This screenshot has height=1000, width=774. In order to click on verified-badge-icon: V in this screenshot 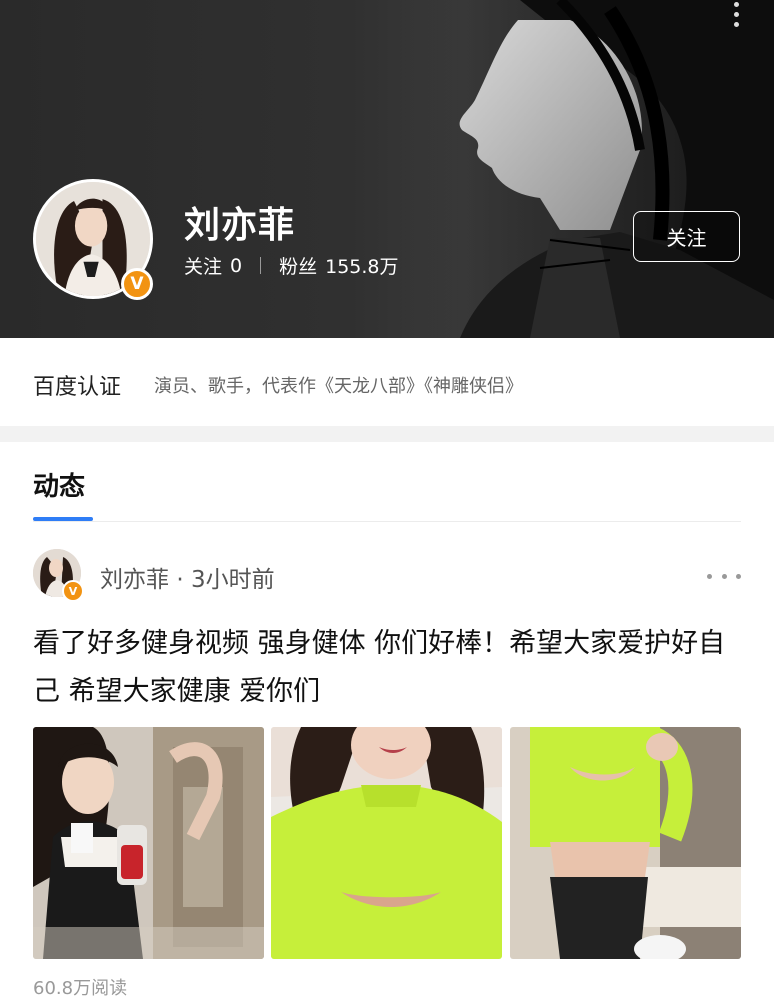, I will do `click(137, 284)`.